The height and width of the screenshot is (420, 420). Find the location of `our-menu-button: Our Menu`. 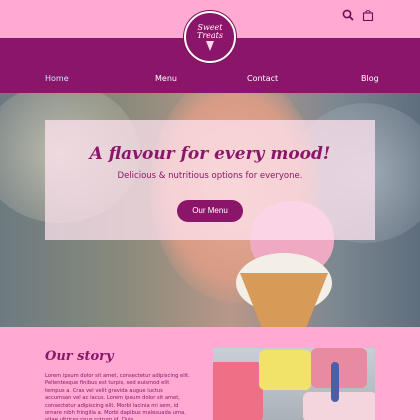

our-menu-button: Our Menu is located at coordinates (210, 211).